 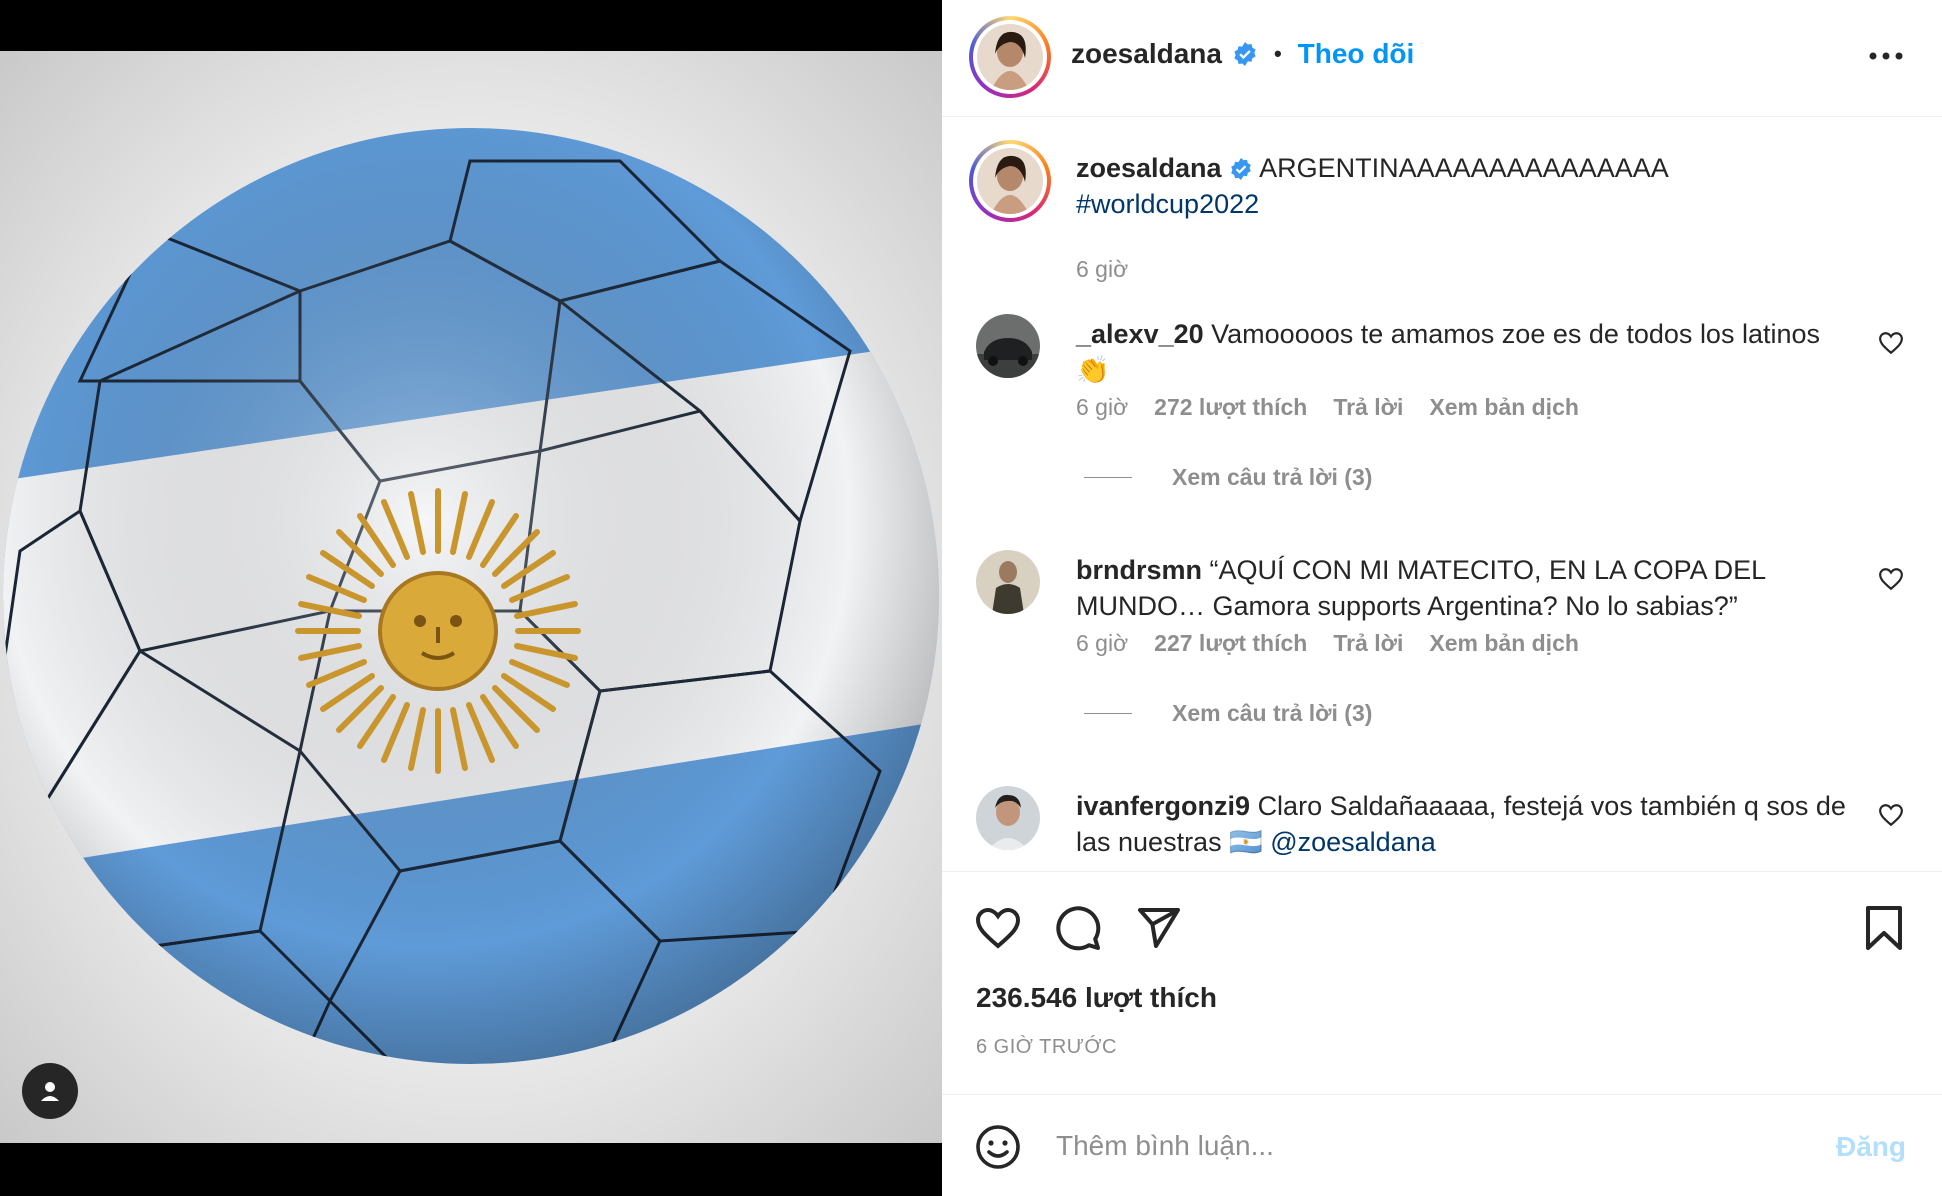 I want to click on bookmark-save-icon, so click(x=1884, y=928).